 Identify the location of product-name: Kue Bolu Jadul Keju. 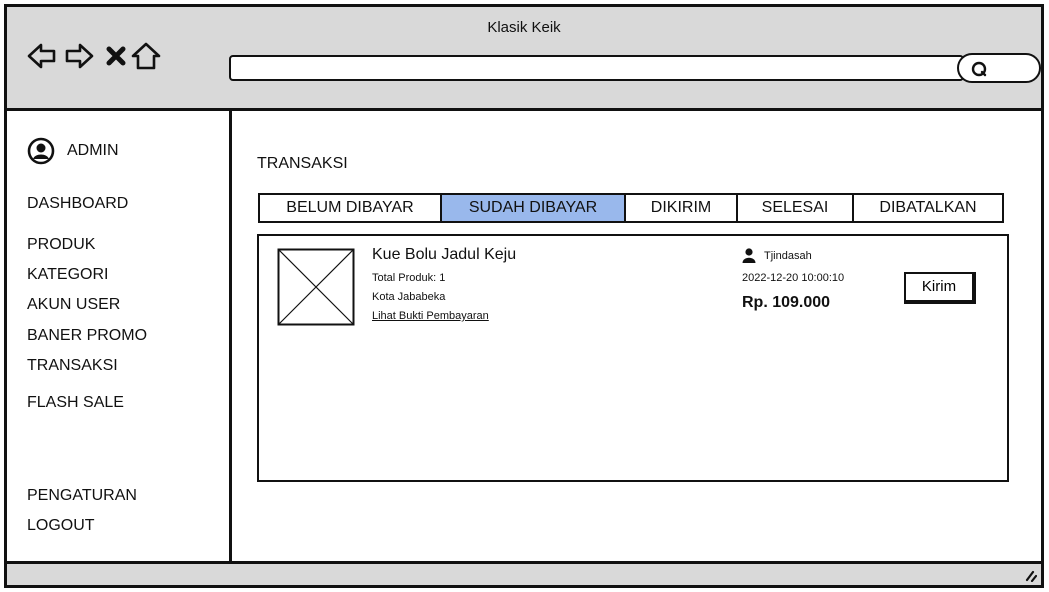
(444, 254).